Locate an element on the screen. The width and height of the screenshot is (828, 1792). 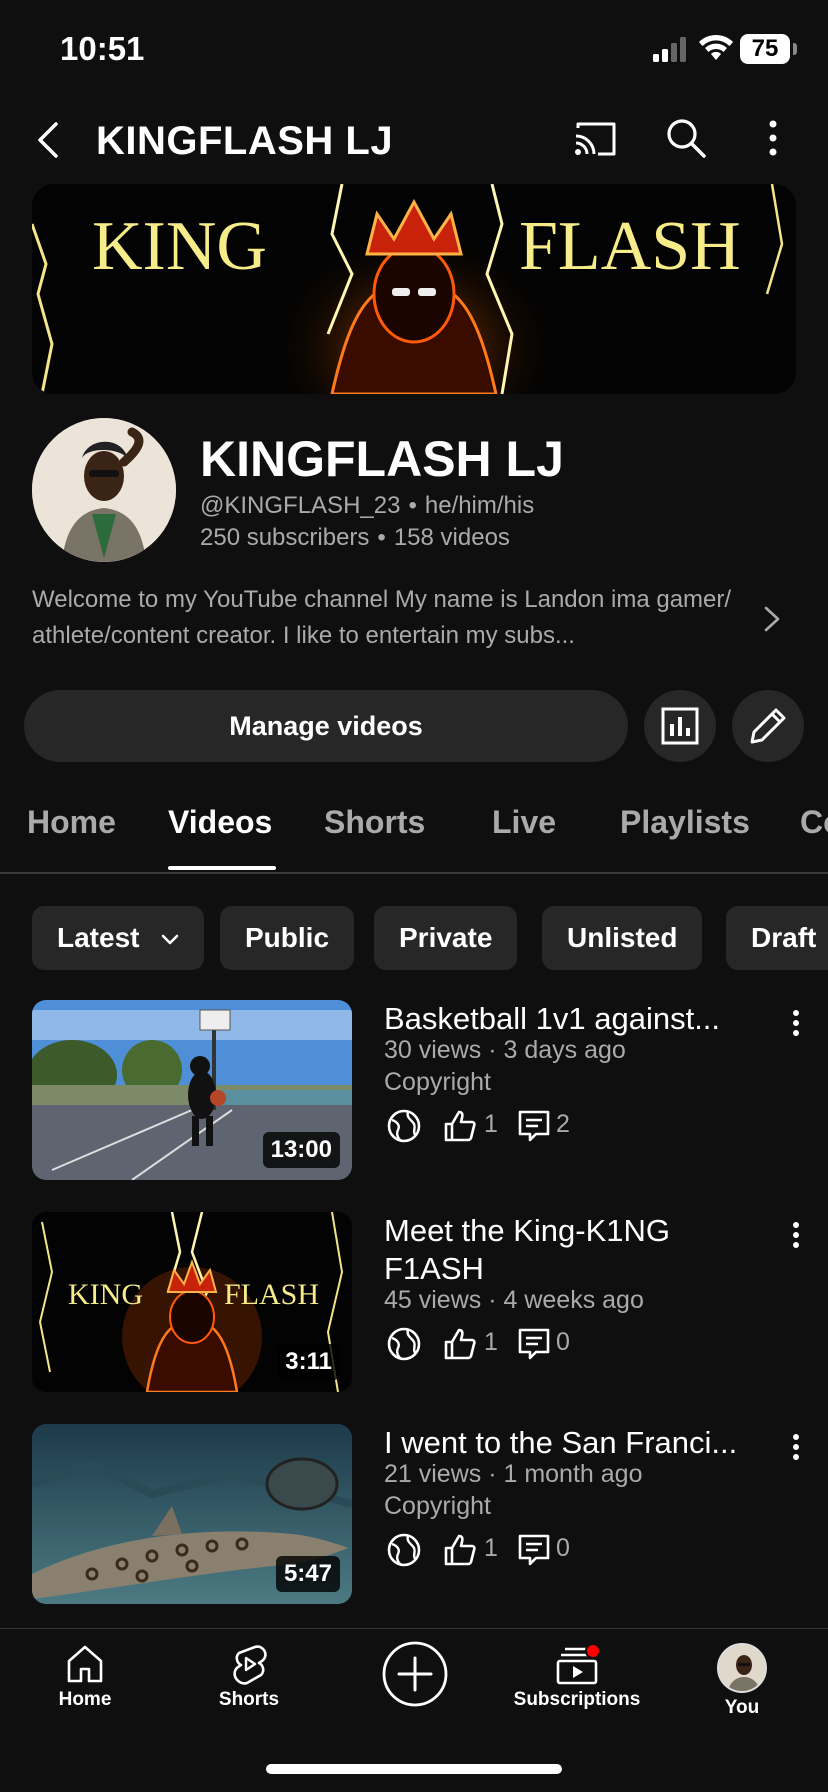
analytics-icon is located at coordinates (680, 726).